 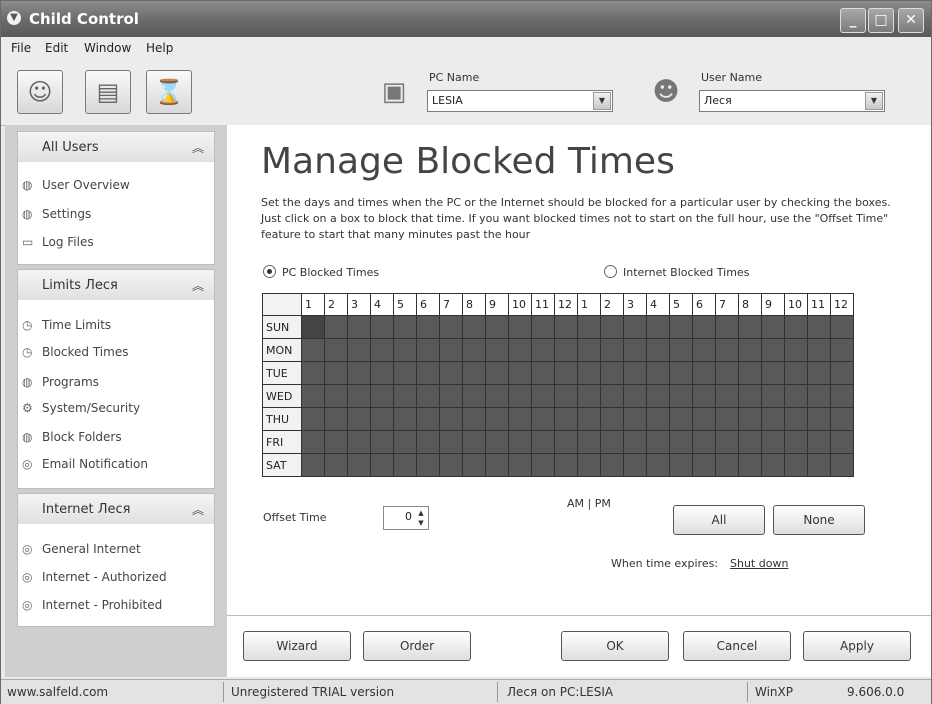 I want to click on menu-window: Window, so click(x=107, y=48).